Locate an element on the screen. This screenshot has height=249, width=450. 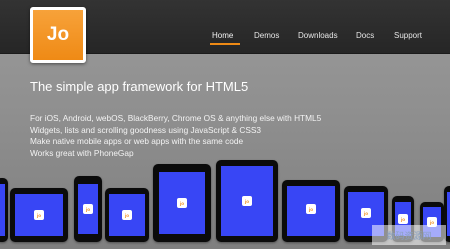
site-watermark: 数码资源网 is located at coordinates (409, 235).